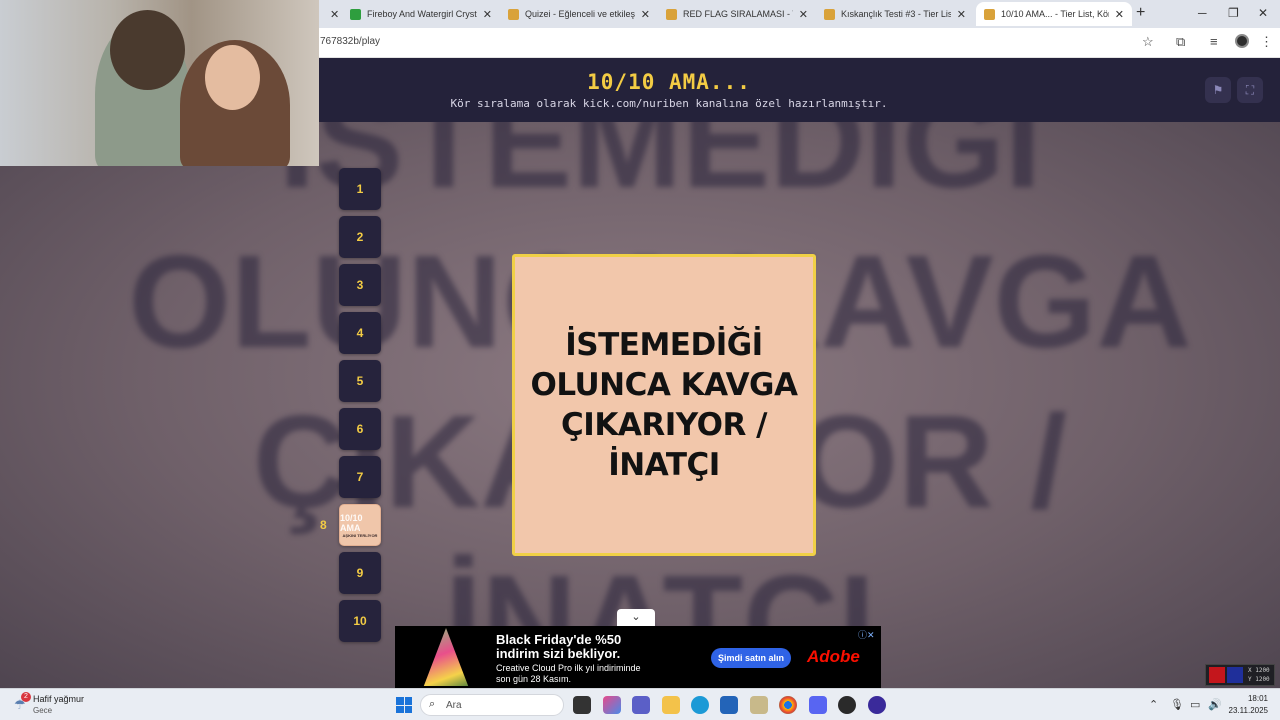  I want to click on tab-10-10-ama: 10/10 AMA... - Tier List, Kör Sıra... ✕, so click(1054, 14).